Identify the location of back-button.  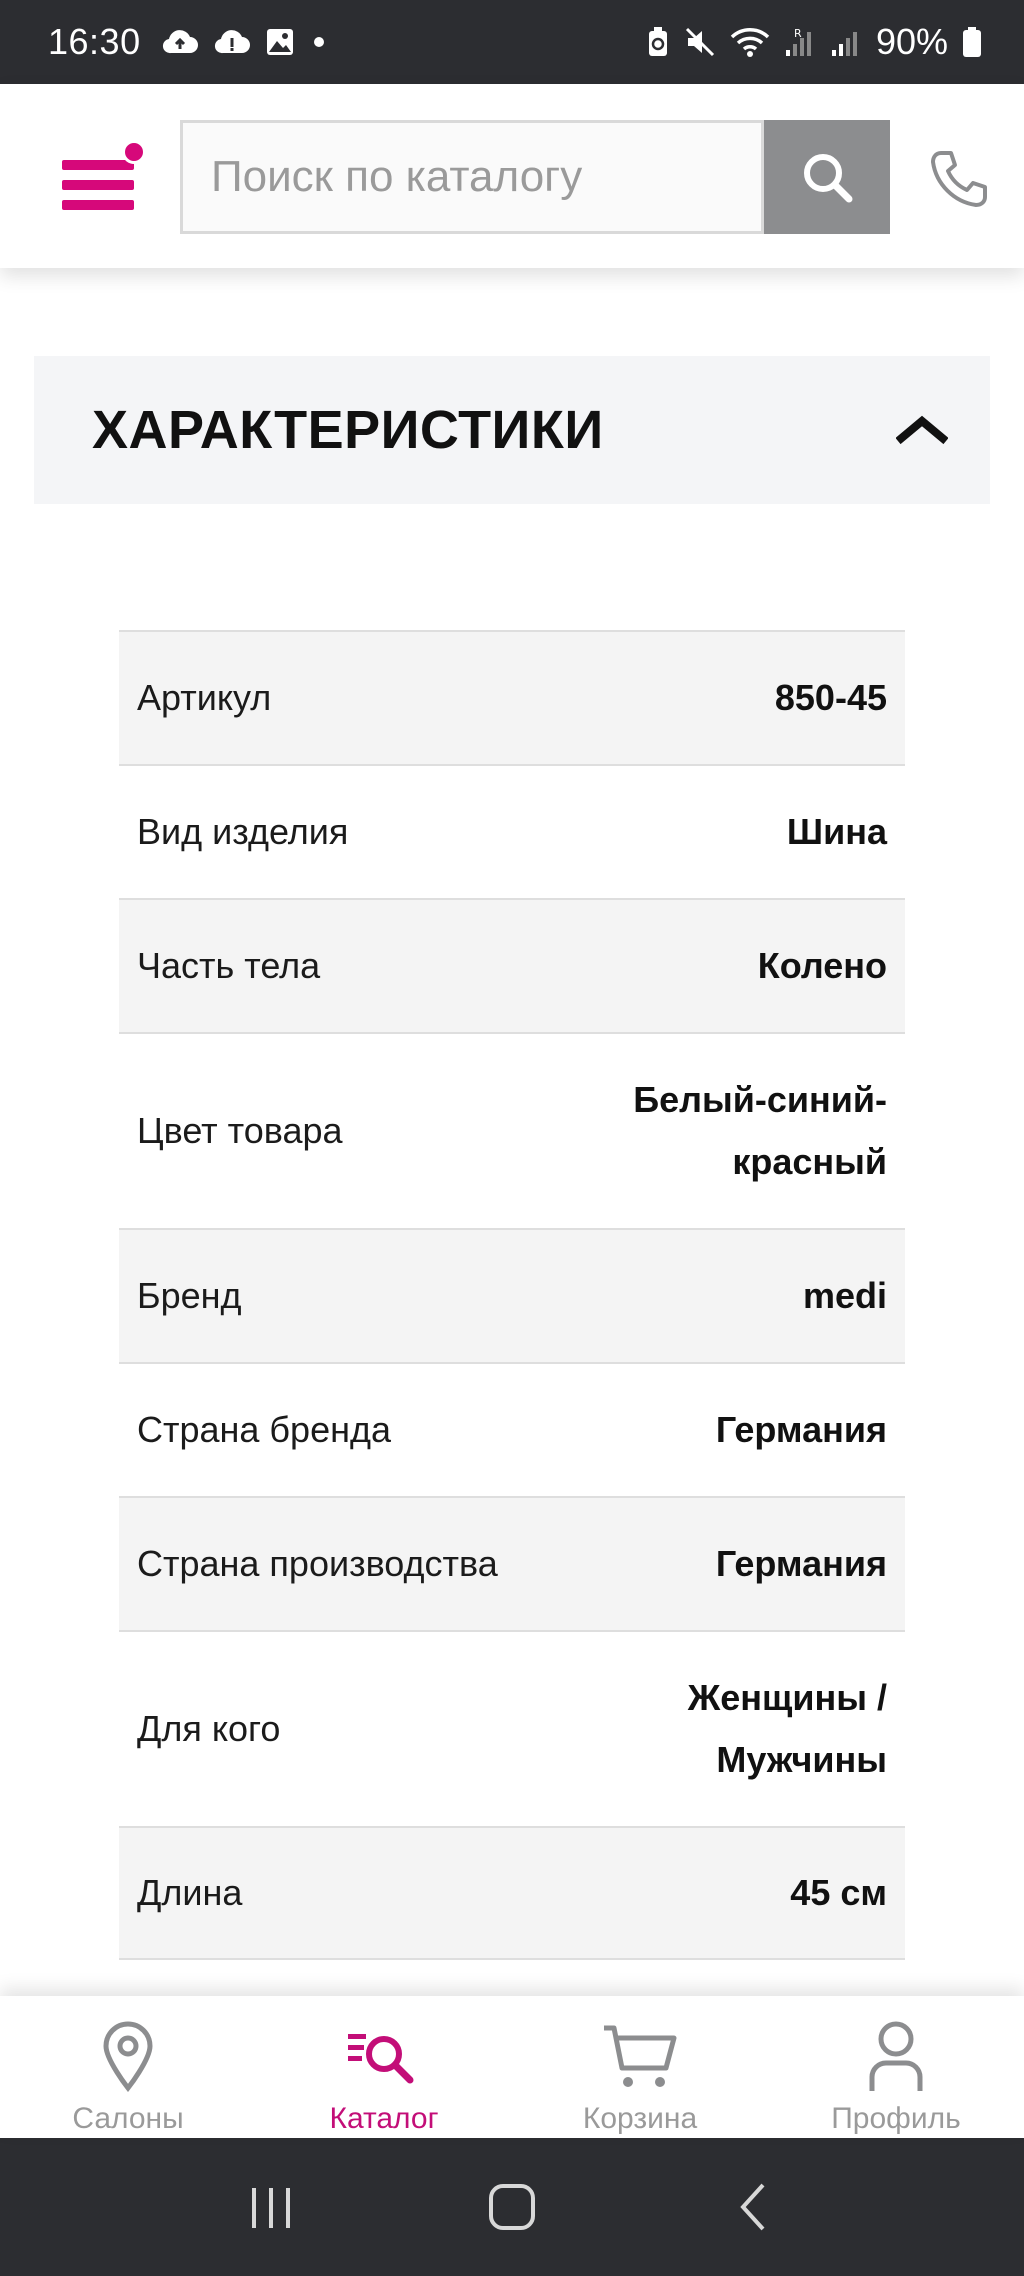
(753, 2207).